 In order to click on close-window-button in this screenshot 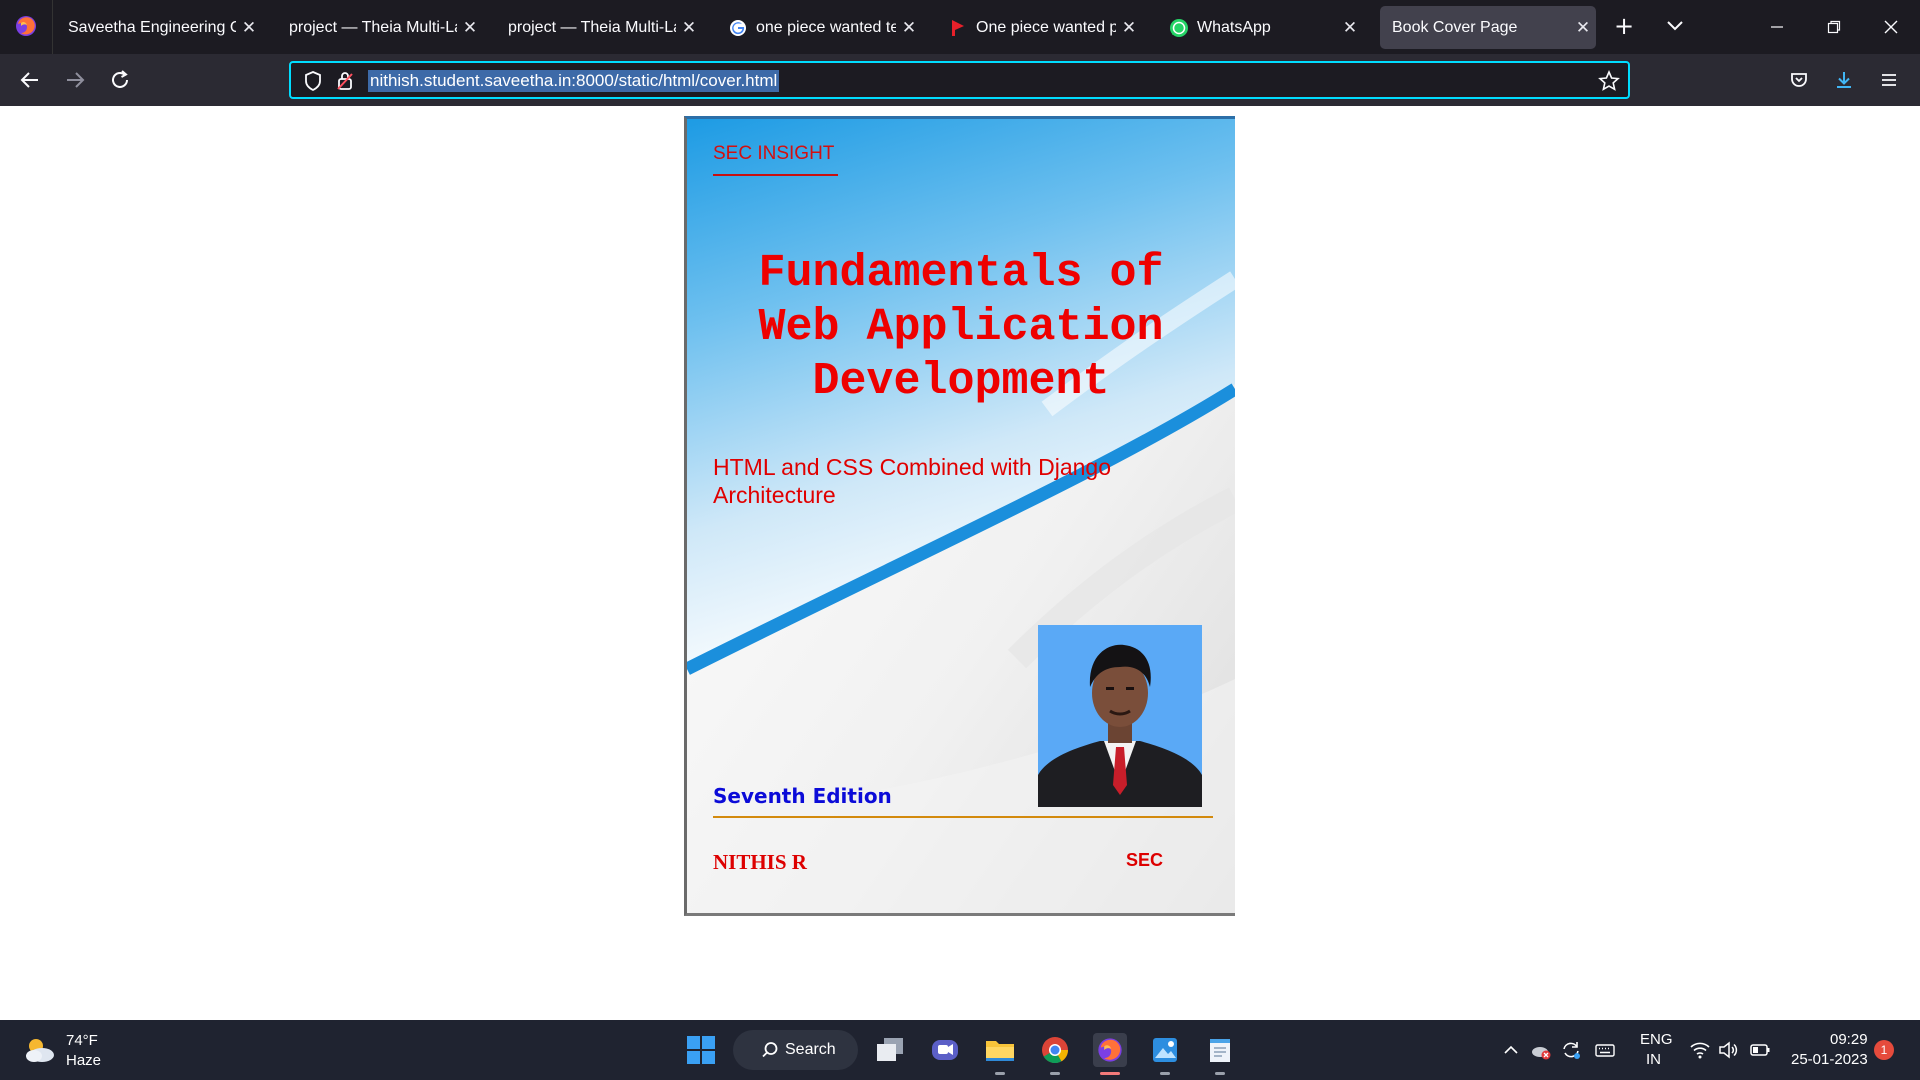, I will do `click(1891, 27)`.